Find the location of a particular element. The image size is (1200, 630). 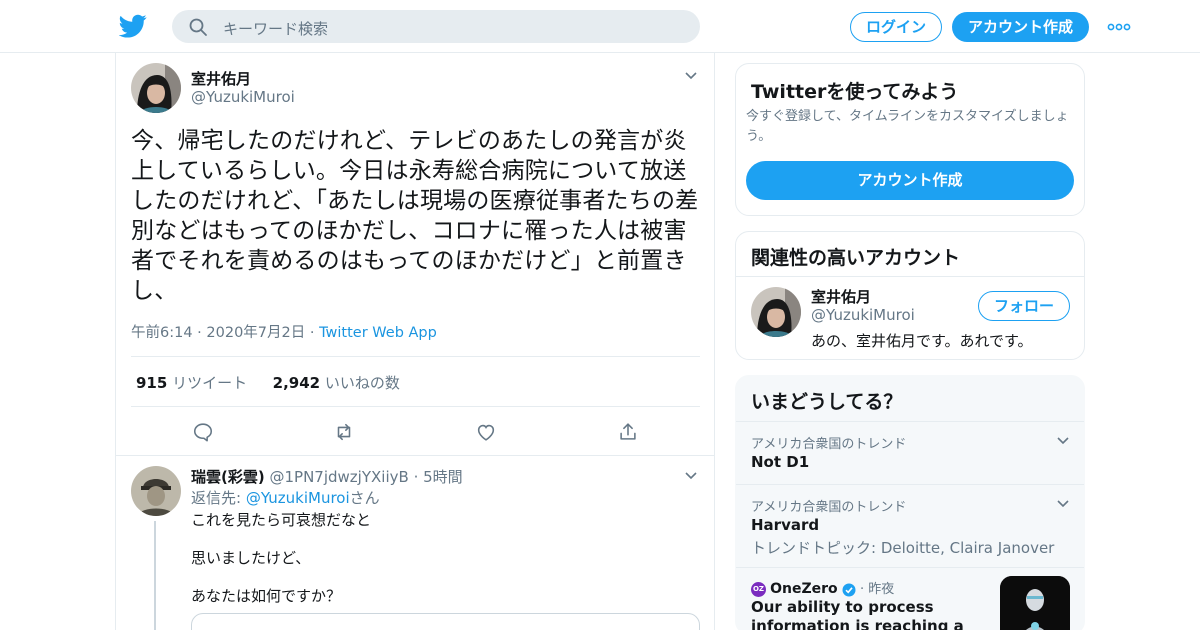

replying-to: 返信先: @YuzukiMuroiさん is located at coordinates (285, 498).